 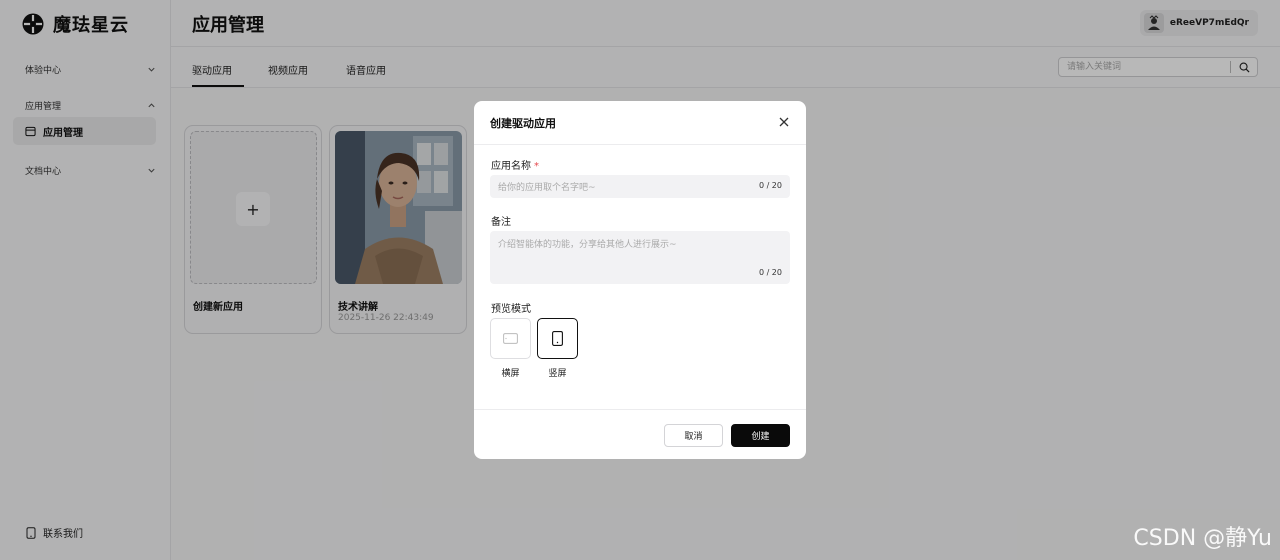 I want to click on portrait-mode-label: 竖屏, so click(x=557, y=374).